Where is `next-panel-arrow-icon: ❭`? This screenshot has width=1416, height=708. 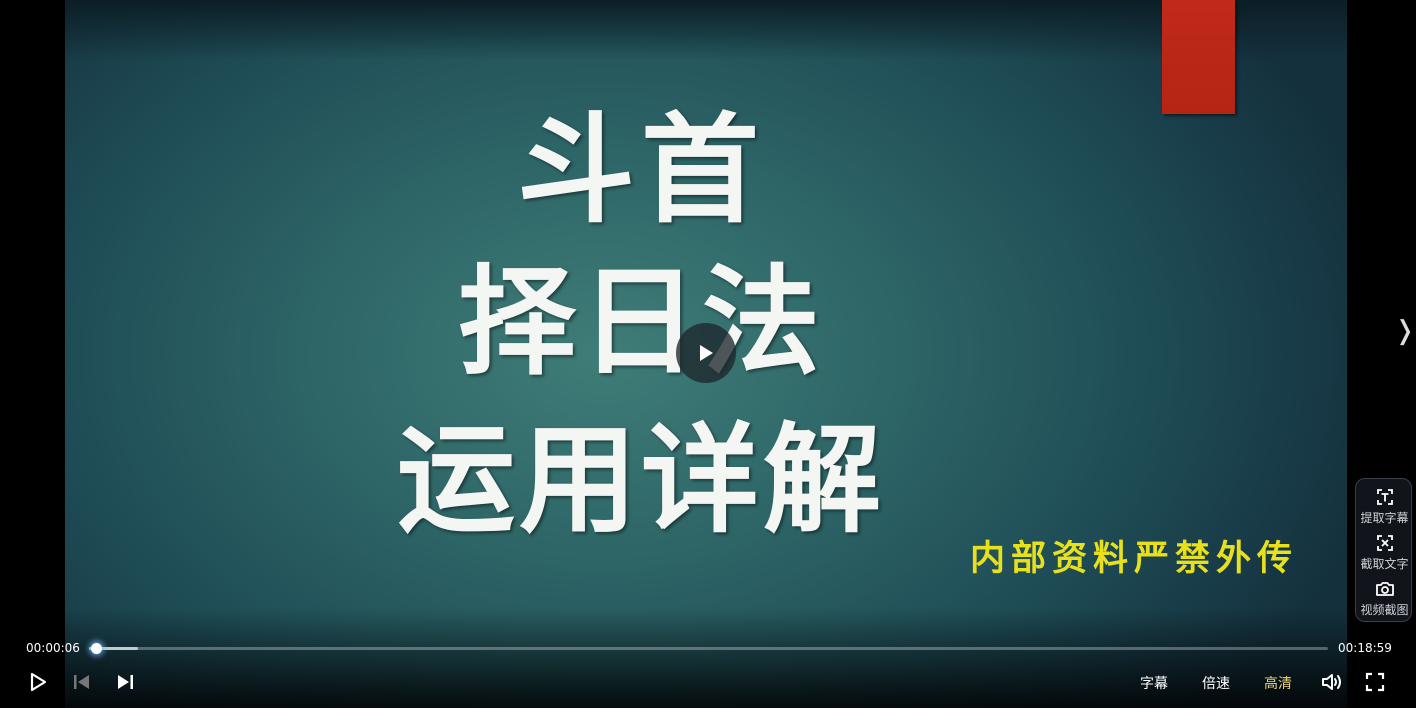 next-panel-arrow-icon: ❭ is located at coordinates (1405, 331).